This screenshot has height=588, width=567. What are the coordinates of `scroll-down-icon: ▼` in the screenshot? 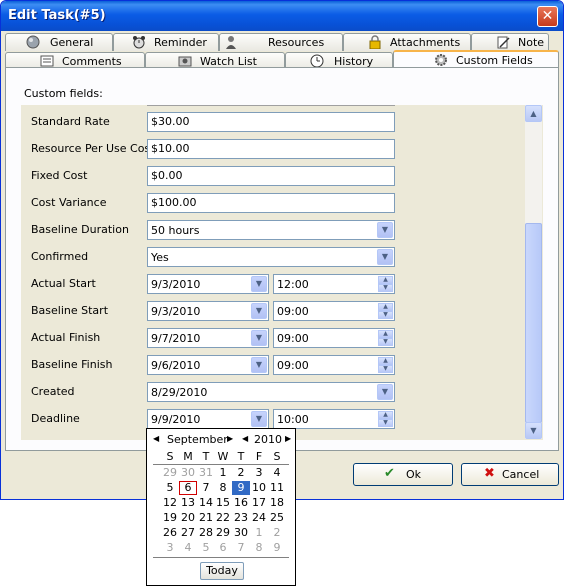 It's located at (533, 430).